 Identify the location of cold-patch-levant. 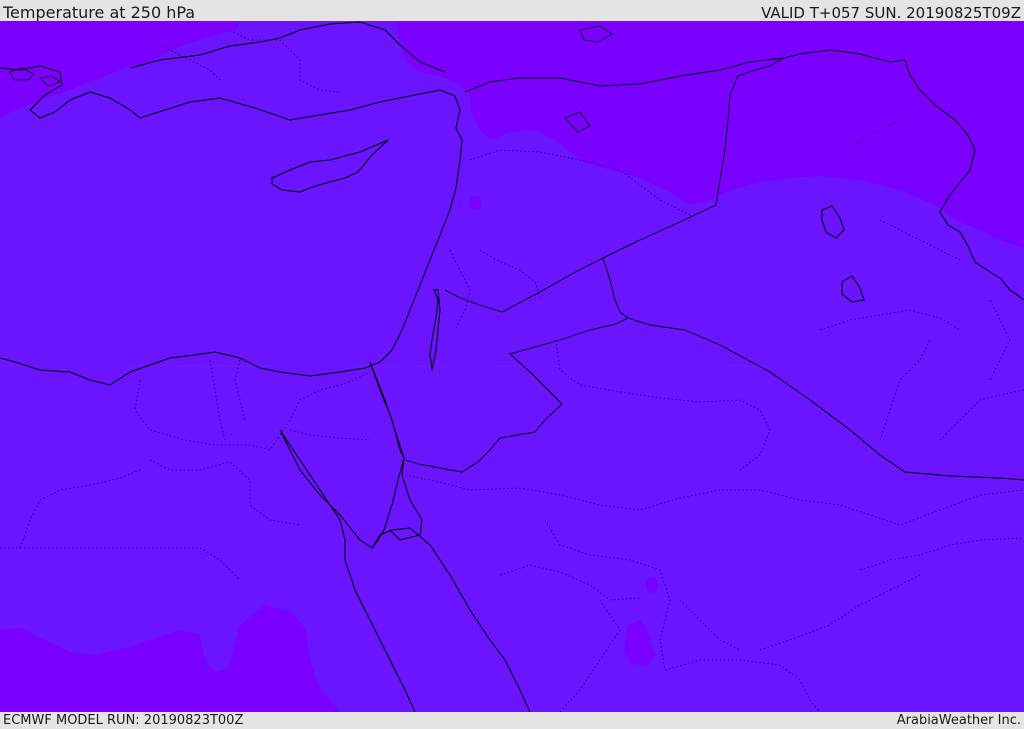
(475, 203).